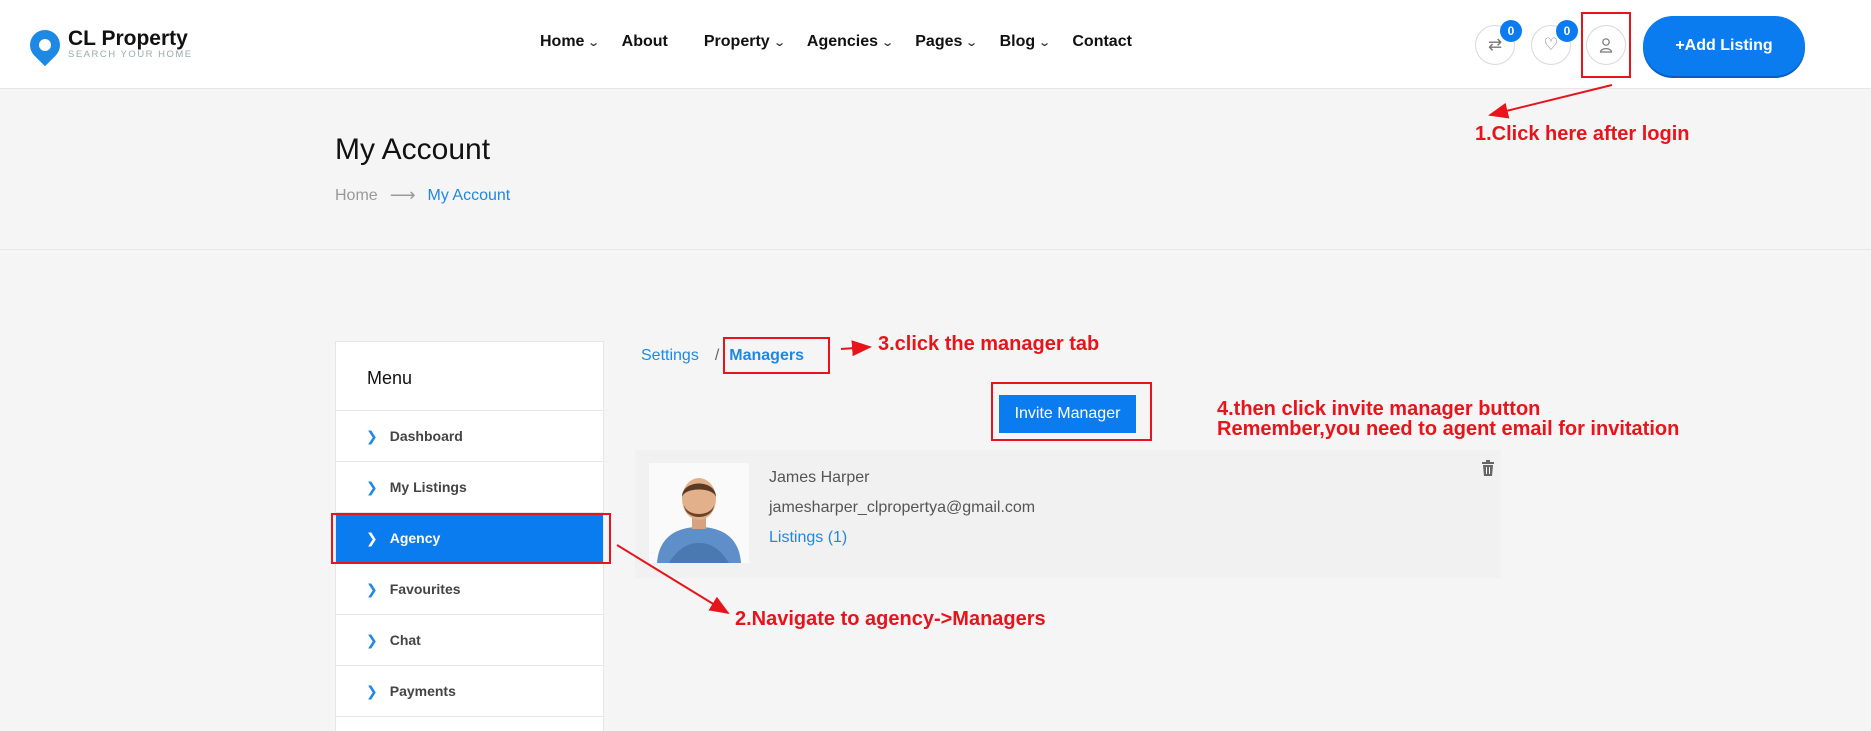  I want to click on annotation-step-1: 1.Click here after login, so click(1582, 134).